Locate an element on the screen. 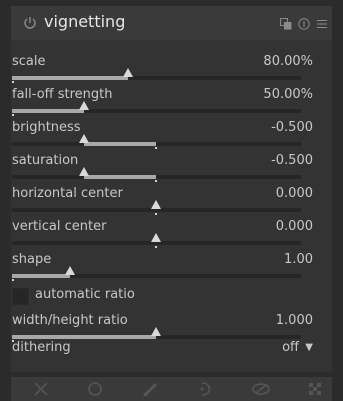  presets-icon is located at coordinates (286, 22).